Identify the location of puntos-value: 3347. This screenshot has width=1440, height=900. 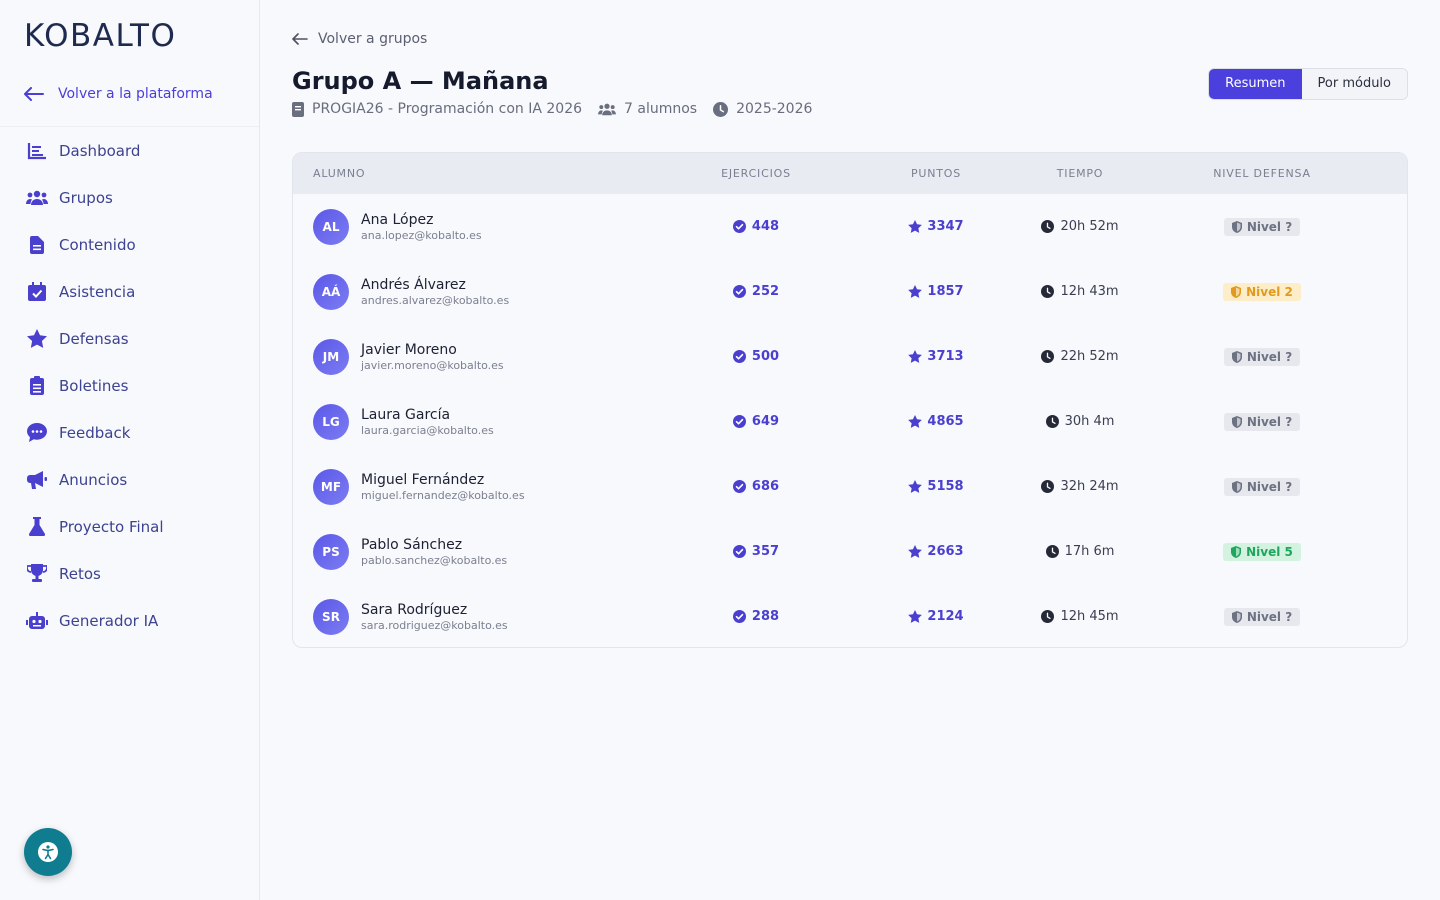
(945, 226).